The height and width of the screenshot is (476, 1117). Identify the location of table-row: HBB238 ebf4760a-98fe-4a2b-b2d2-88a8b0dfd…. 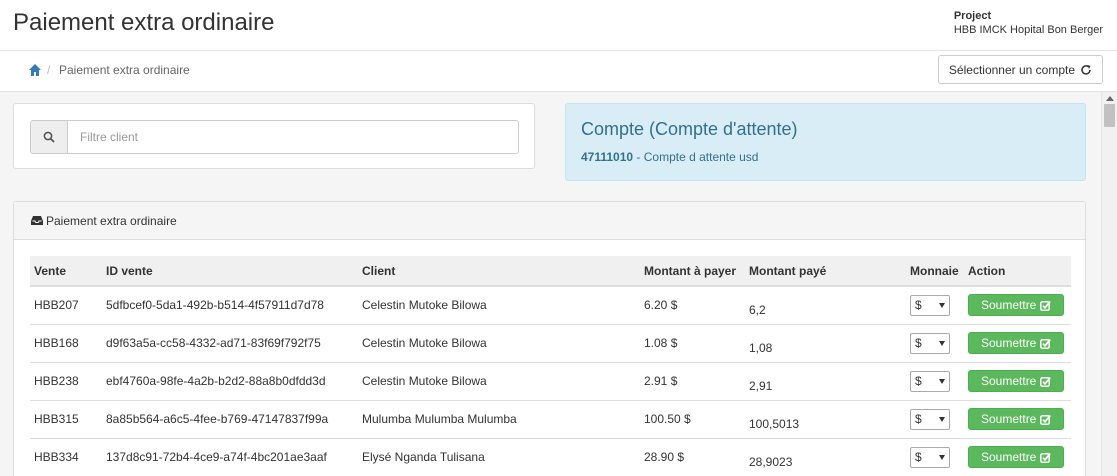
(550, 381).